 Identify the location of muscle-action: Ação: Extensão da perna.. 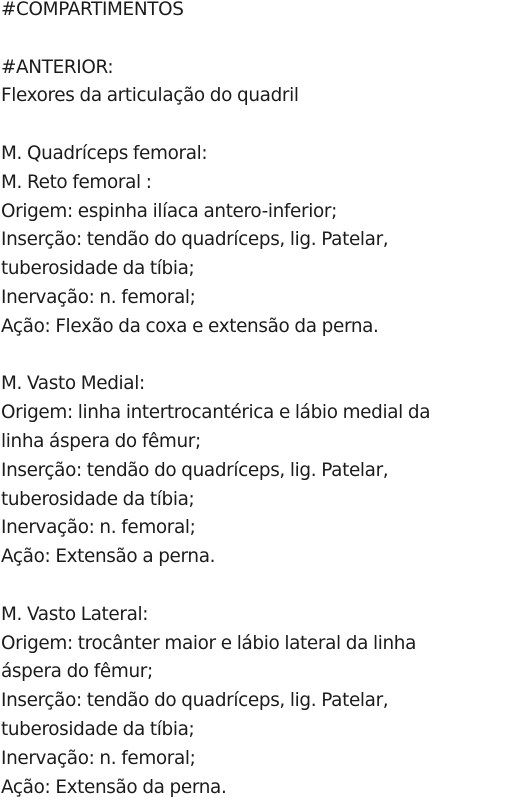
(114, 787).